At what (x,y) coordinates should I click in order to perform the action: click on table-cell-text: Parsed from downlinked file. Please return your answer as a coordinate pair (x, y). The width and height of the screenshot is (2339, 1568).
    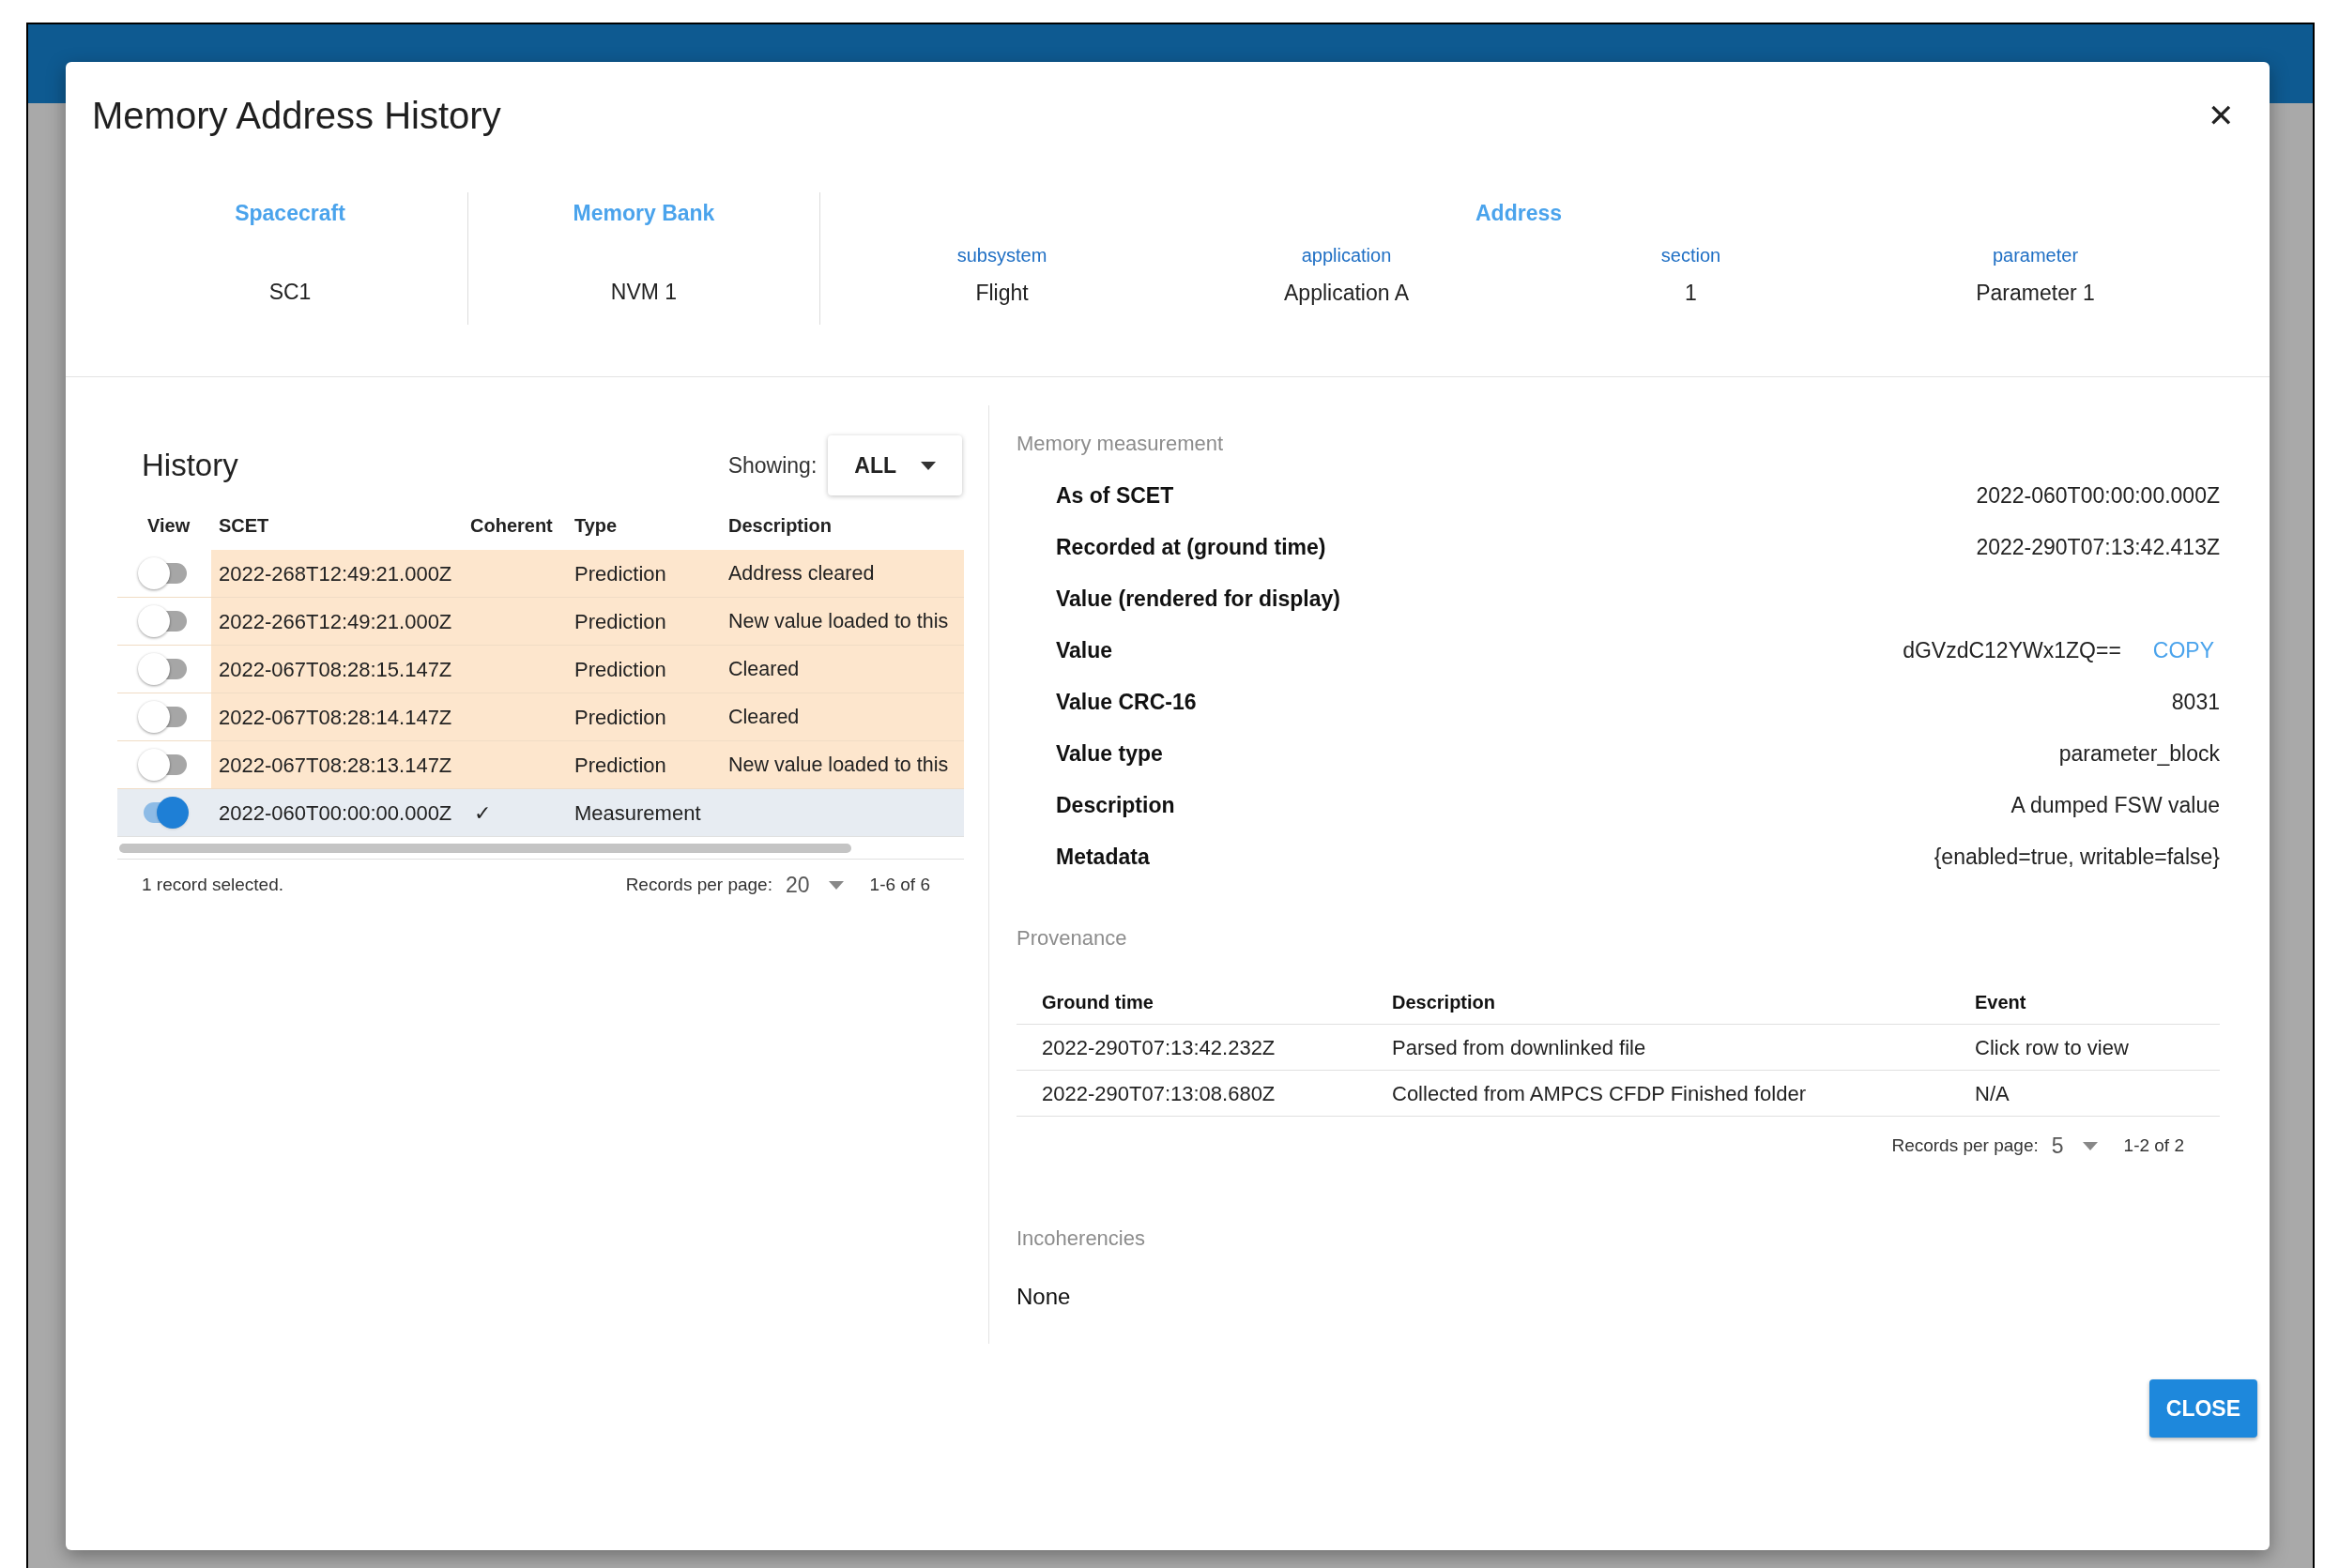
    Looking at the image, I should click on (1519, 1047).